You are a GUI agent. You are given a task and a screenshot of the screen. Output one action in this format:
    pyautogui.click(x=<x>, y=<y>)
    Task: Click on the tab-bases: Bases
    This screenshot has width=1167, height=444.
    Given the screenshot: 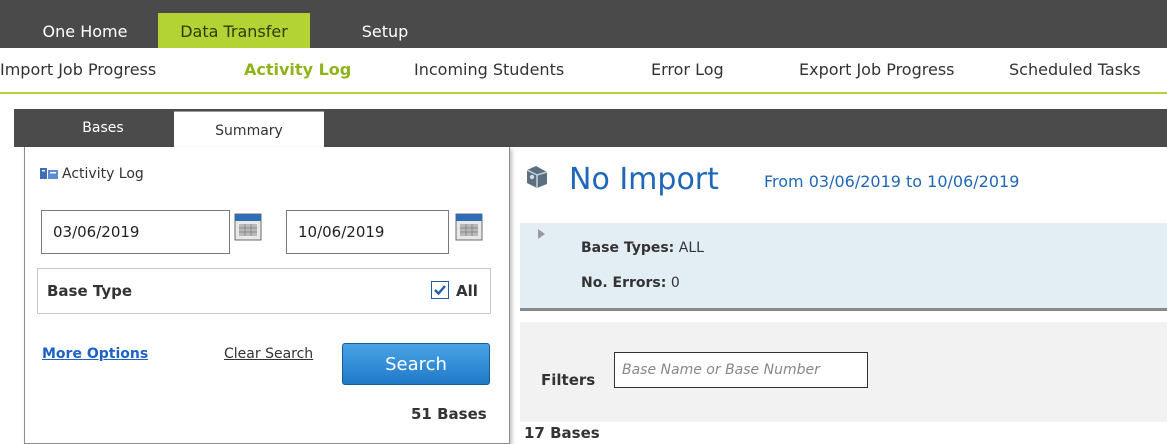 What is the action you would take?
    pyautogui.click(x=103, y=128)
    